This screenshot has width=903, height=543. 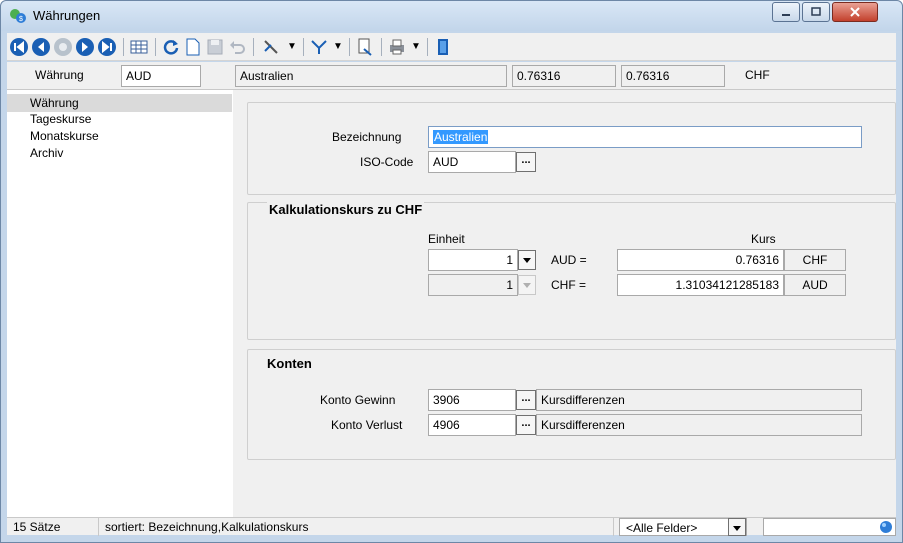 I want to click on from-currency-1: AUD =, so click(x=569, y=260).